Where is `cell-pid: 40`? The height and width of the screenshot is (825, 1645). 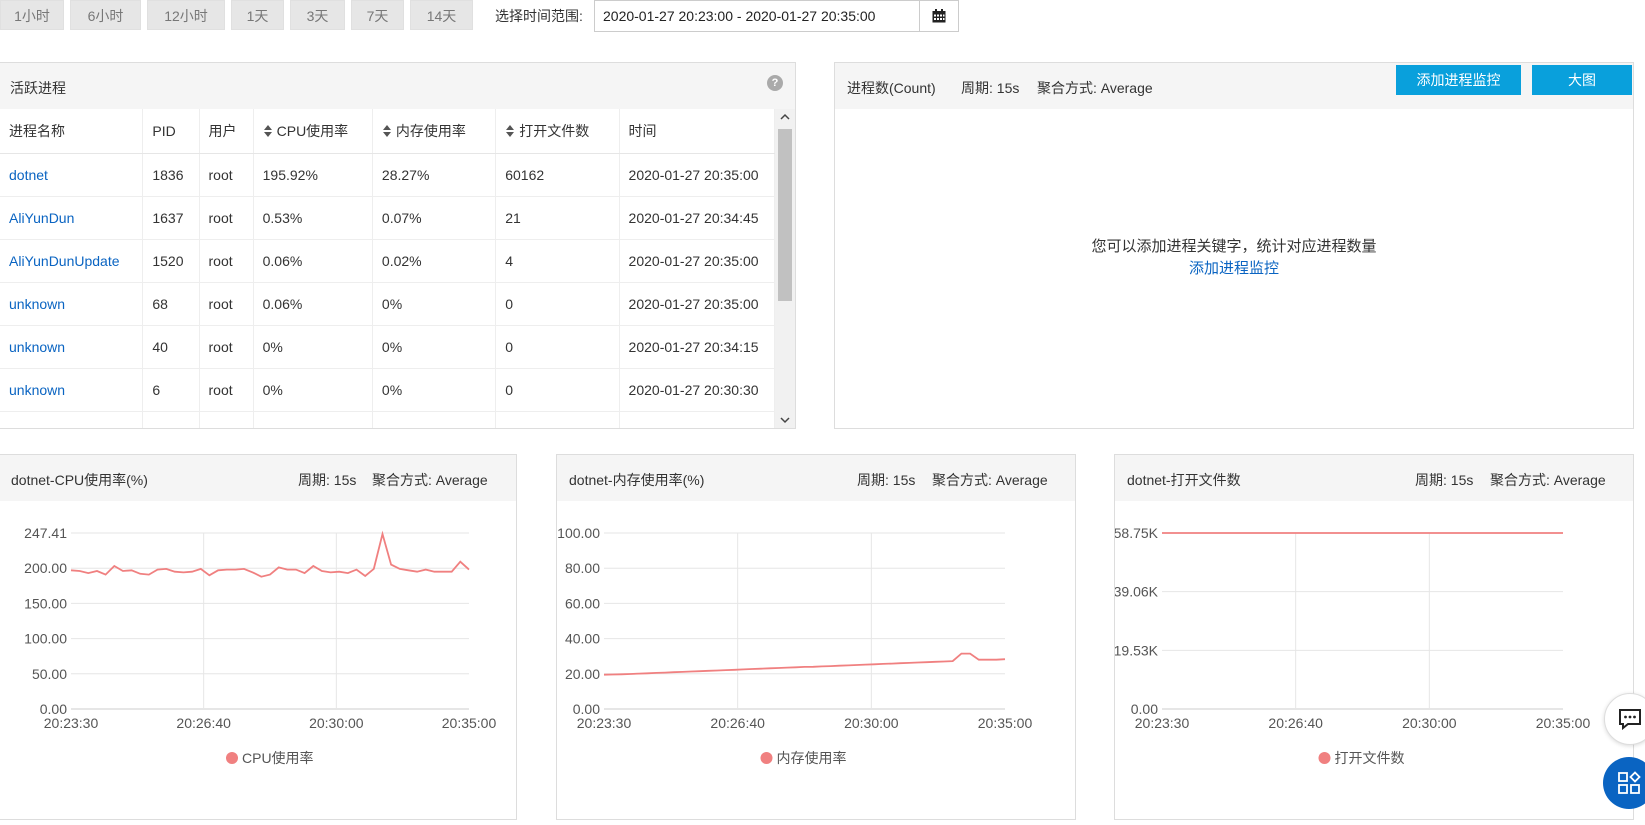 cell-pid: 40 is located at coordinates (171, 347).